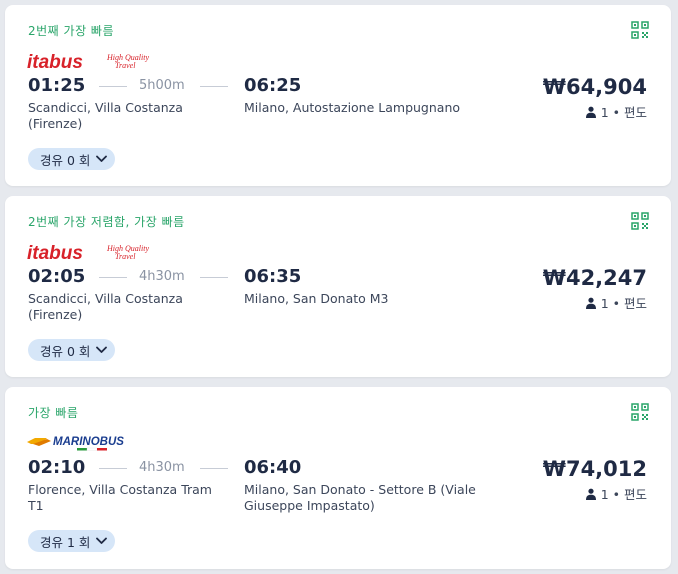  I want to click on arrival-time: 06:40, so click(273, 467).